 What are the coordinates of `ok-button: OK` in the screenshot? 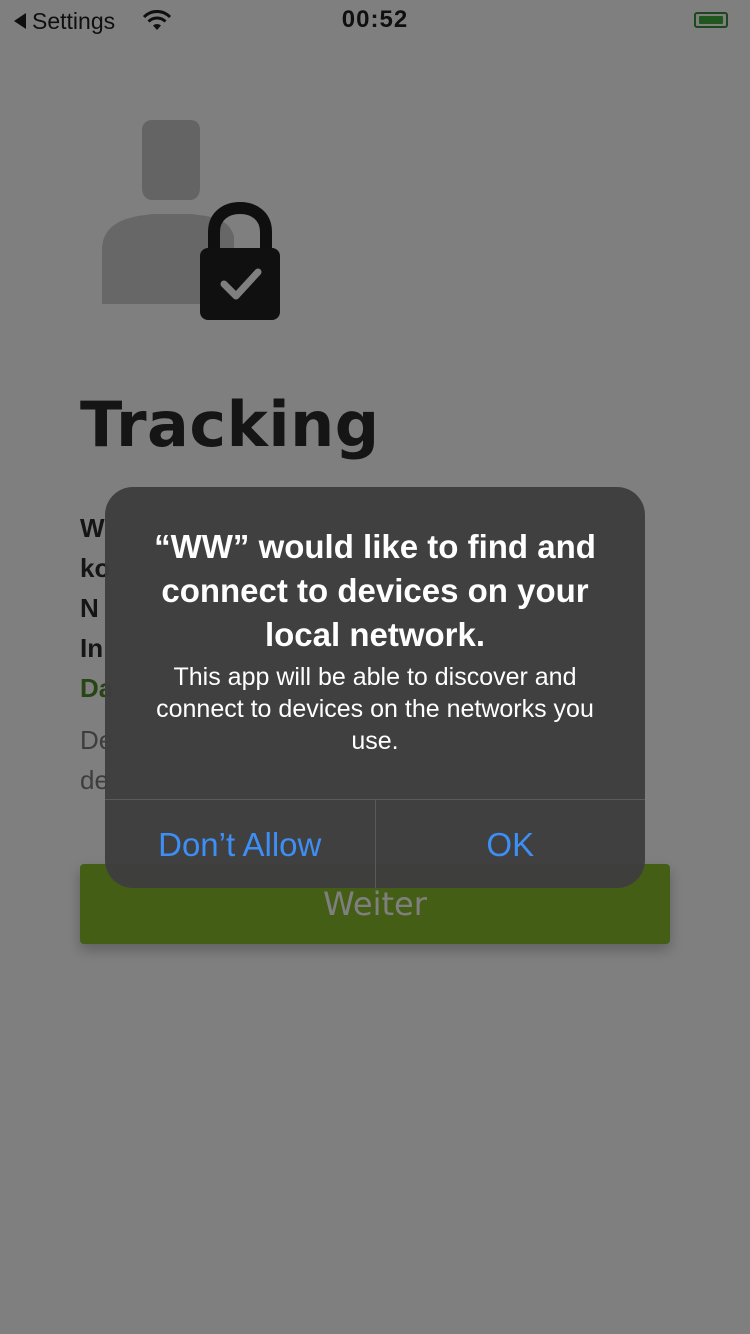 It's located at (510, 844).